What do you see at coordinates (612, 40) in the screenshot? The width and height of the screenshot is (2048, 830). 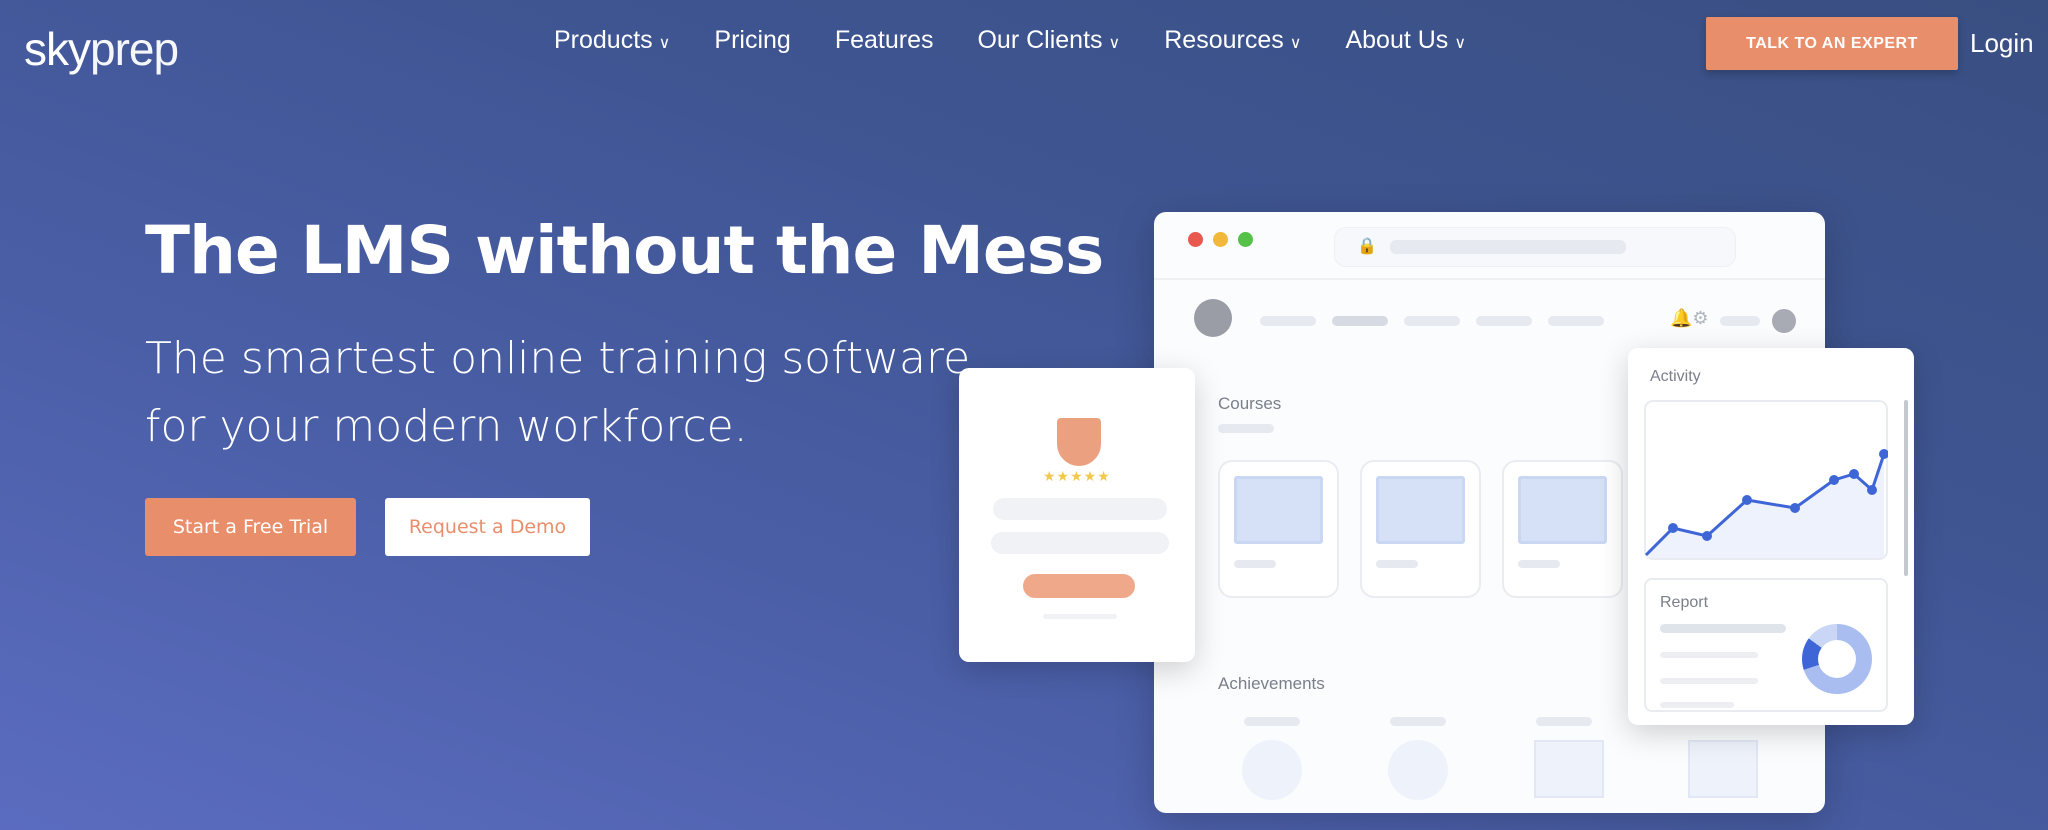 I see `nav-products: Products ∨` at bounding box center [612, 40].